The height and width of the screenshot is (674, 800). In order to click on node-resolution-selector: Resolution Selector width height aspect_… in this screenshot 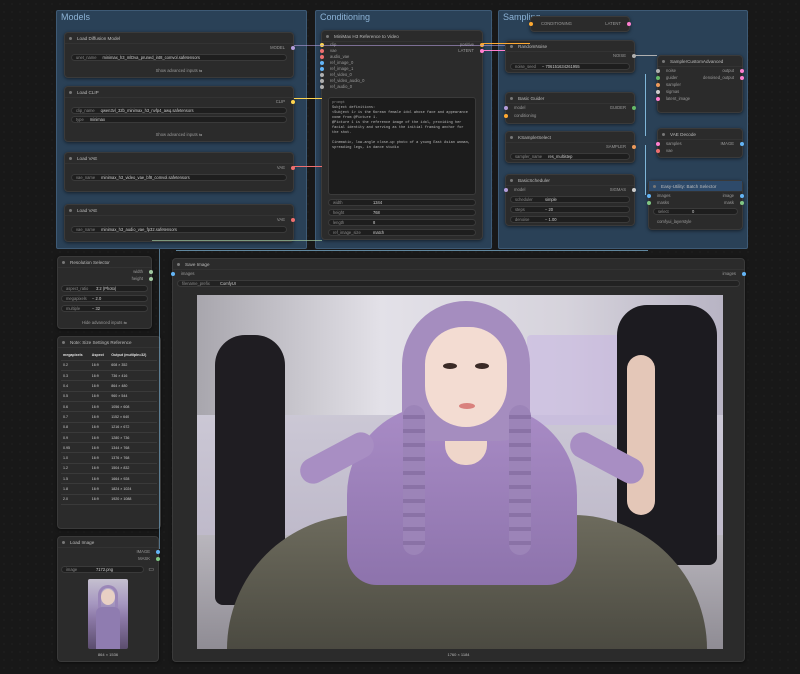, I will do `click(105, 292)`.